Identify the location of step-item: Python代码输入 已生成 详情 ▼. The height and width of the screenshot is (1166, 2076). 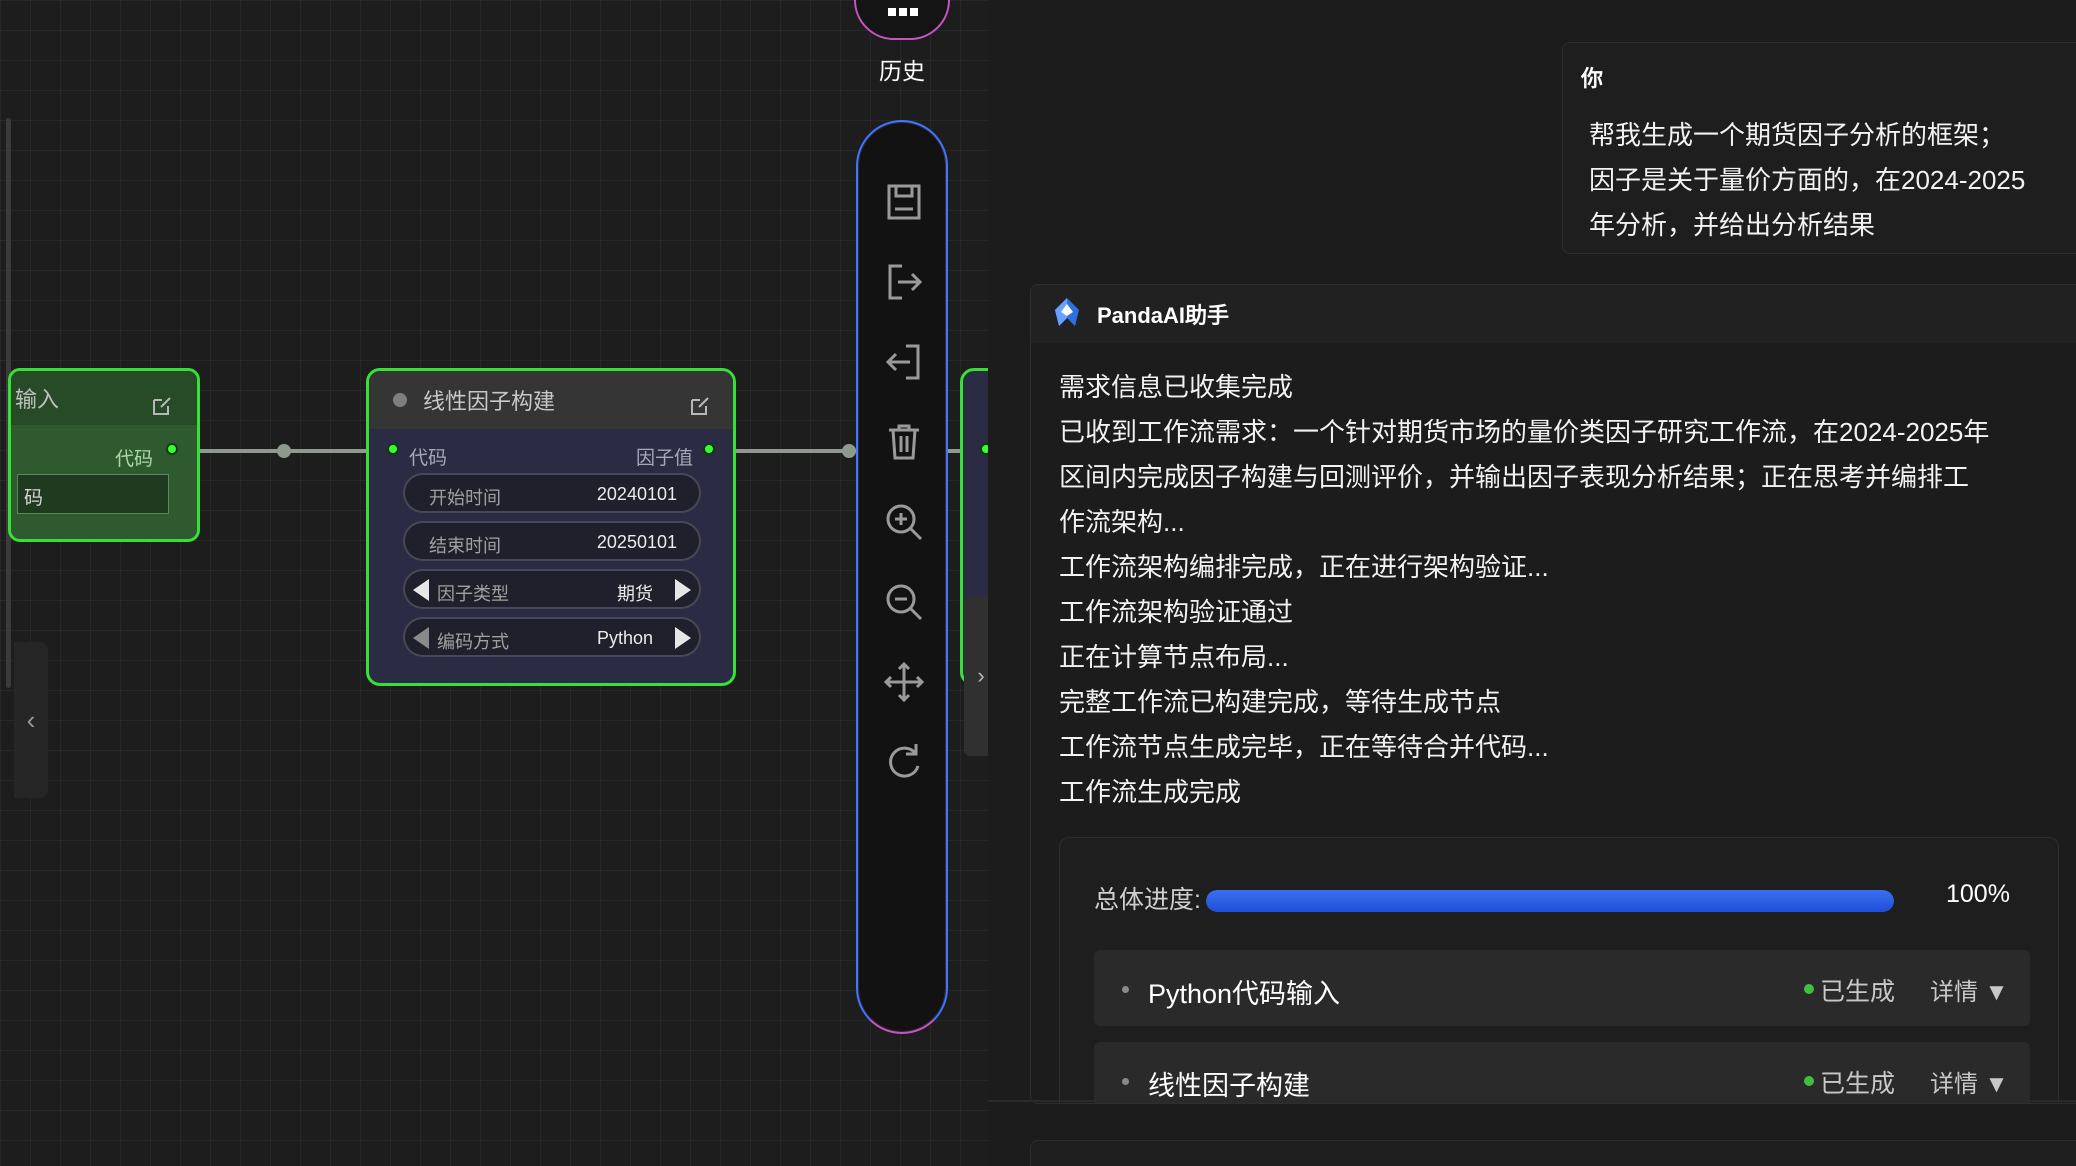
(1562, 988).